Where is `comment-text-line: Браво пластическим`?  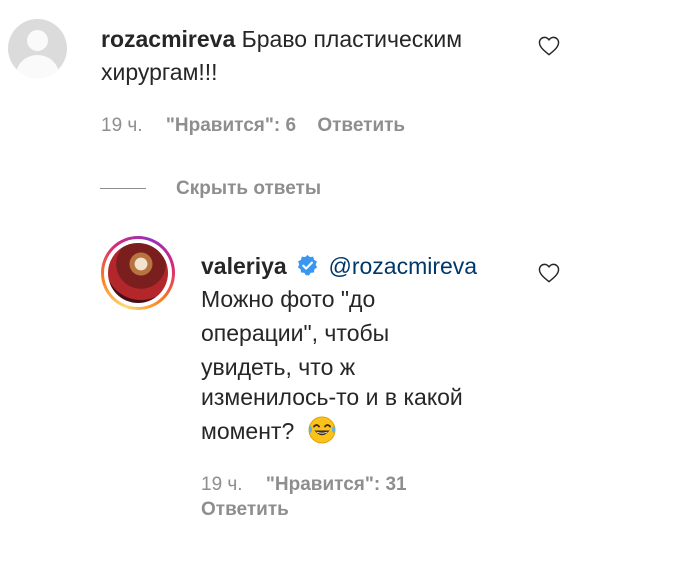
comment-text-line: Браво пластическим is located at coordinates (352, 39).